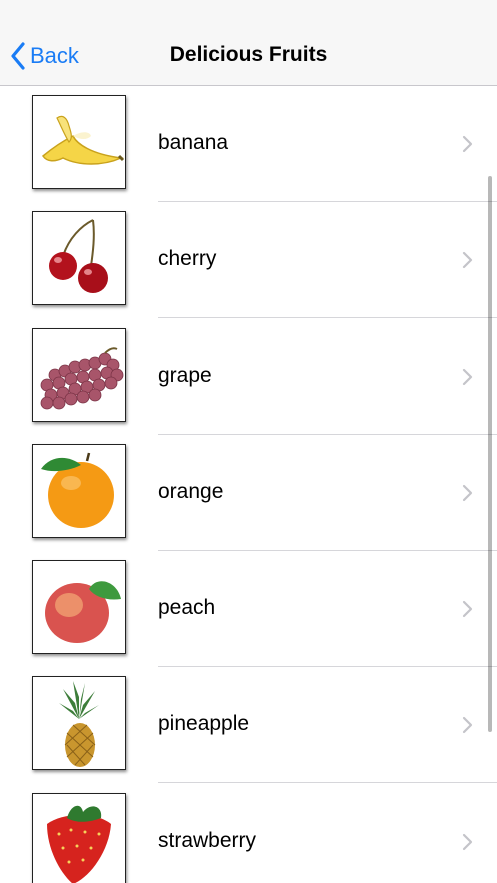  Describe the element at coordinates (248, 13) in the screenshot. I see `status-bar-area` at that location.